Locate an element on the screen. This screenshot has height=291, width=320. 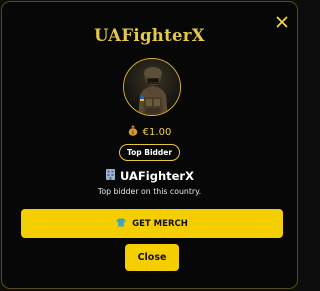
top-bidder-badge: Top Bidder is located at coordinates (149, 152).